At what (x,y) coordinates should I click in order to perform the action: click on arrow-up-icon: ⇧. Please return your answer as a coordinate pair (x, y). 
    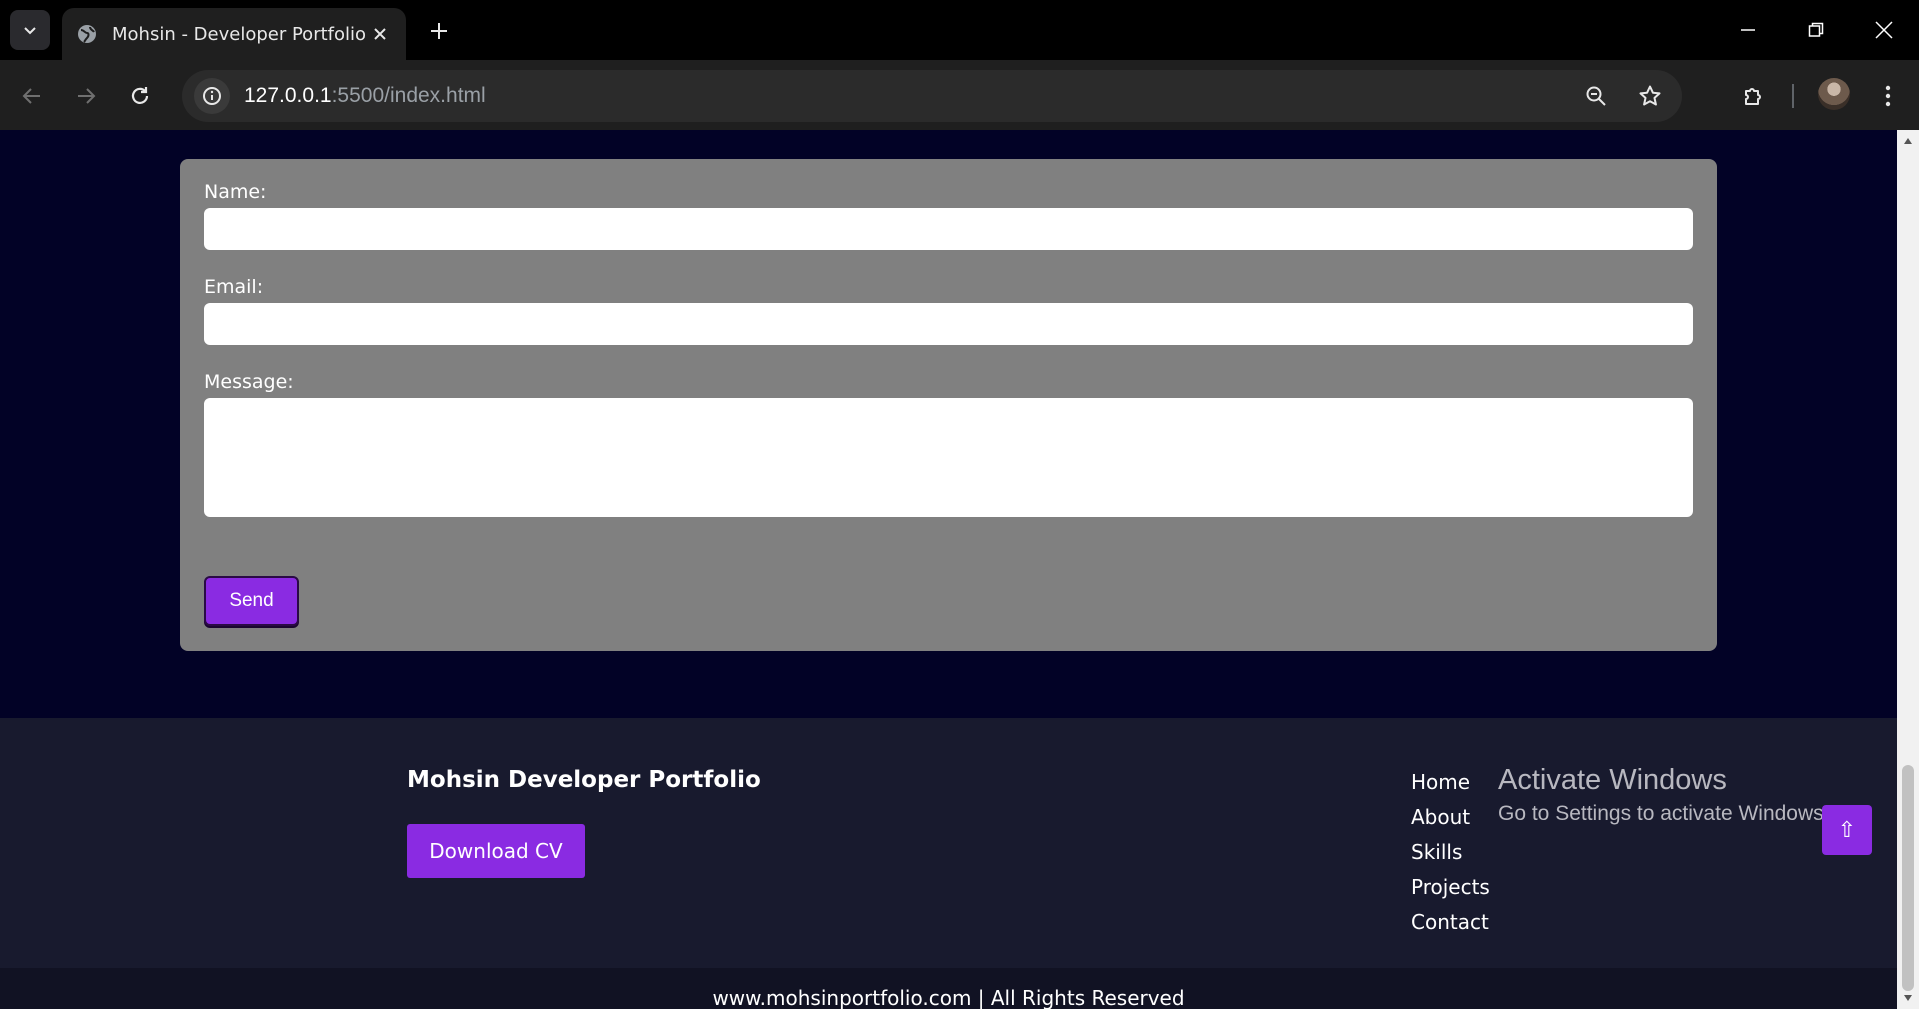
    Looking at the image, I should click on (1847, 830).